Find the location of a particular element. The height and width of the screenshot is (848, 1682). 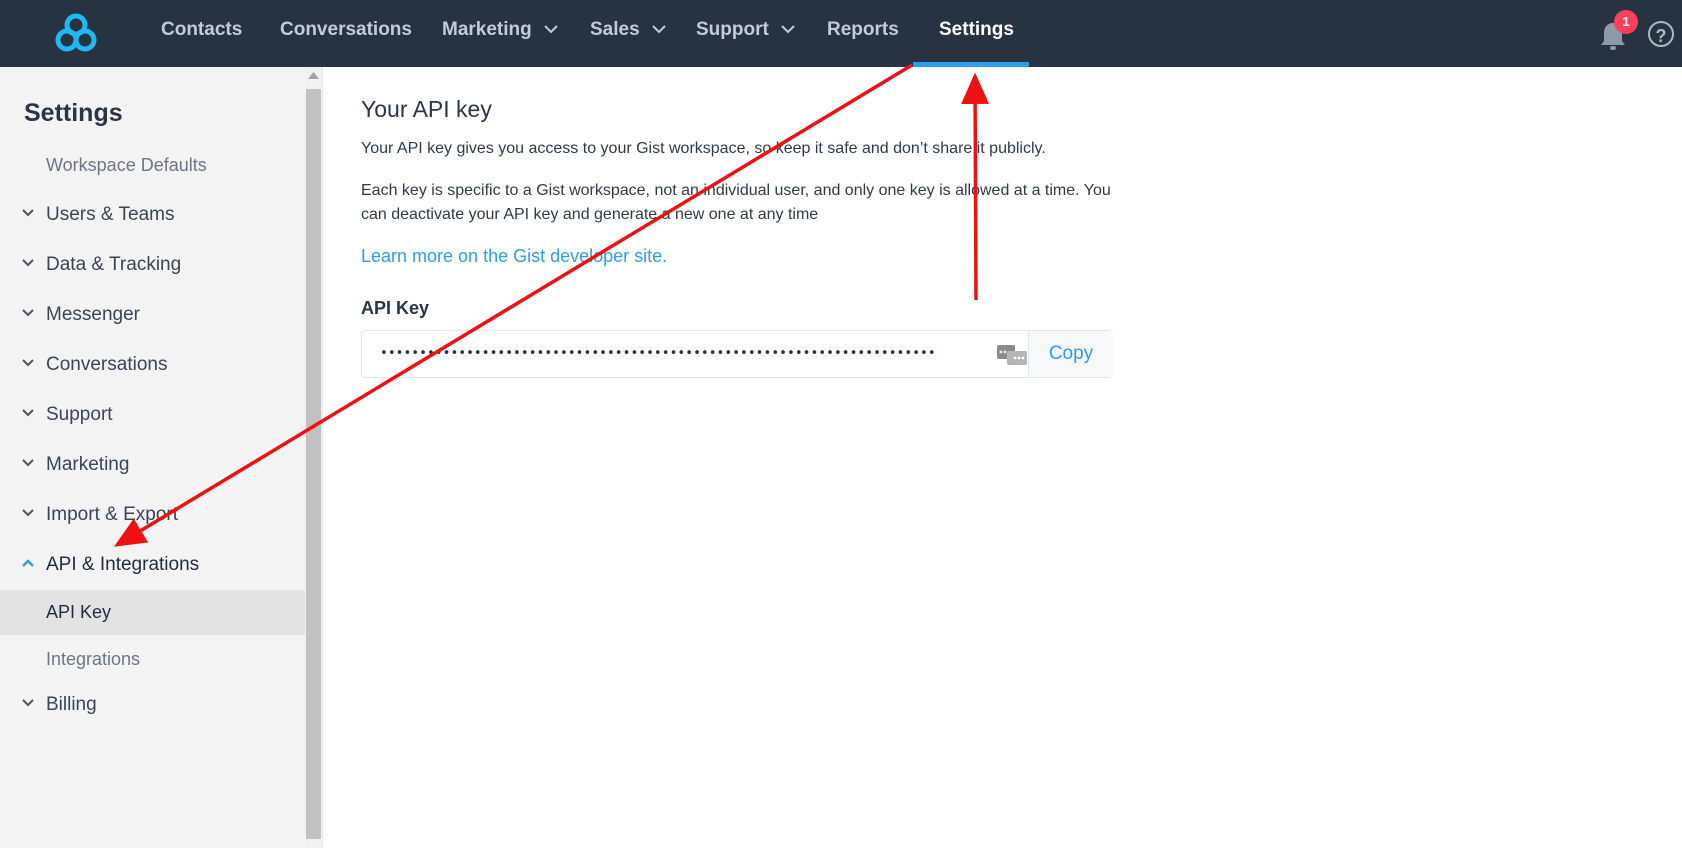

sidebar-item-conversations: Conversations is located at coordinates (152, 365).